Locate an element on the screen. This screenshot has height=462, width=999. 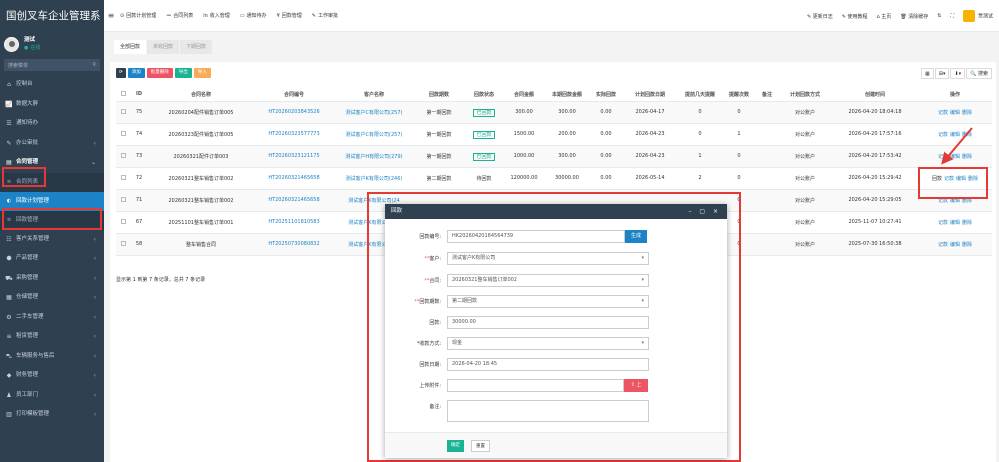
add-button: 添加 is located at coordinates (136, 73).